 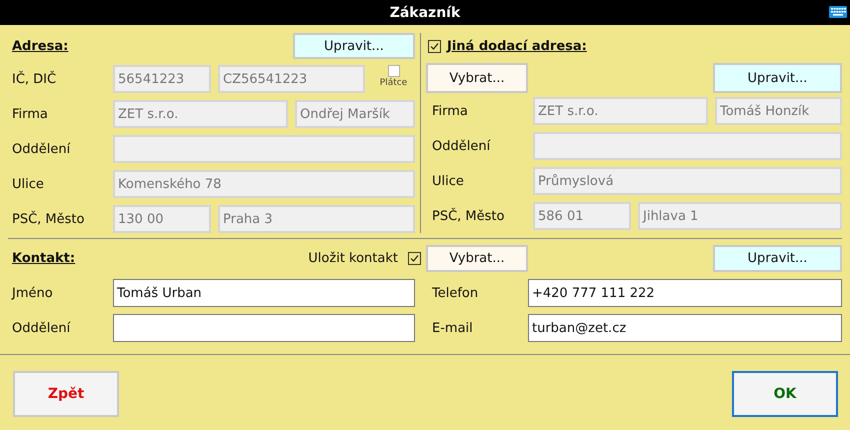 What do you see at coordinates (353, 258) in the screenshot?
I see `checkbox-label: Uložit kontakt` at bounding box center [353, 258].